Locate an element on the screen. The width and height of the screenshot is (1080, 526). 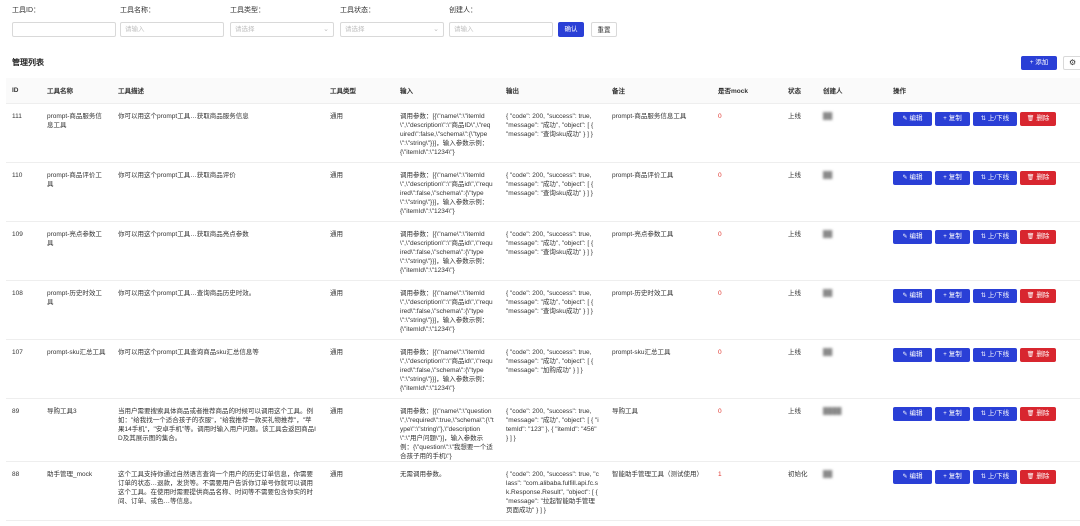
note-text: prompt-商品服务信息工具 is located at coordinates (649, 116).